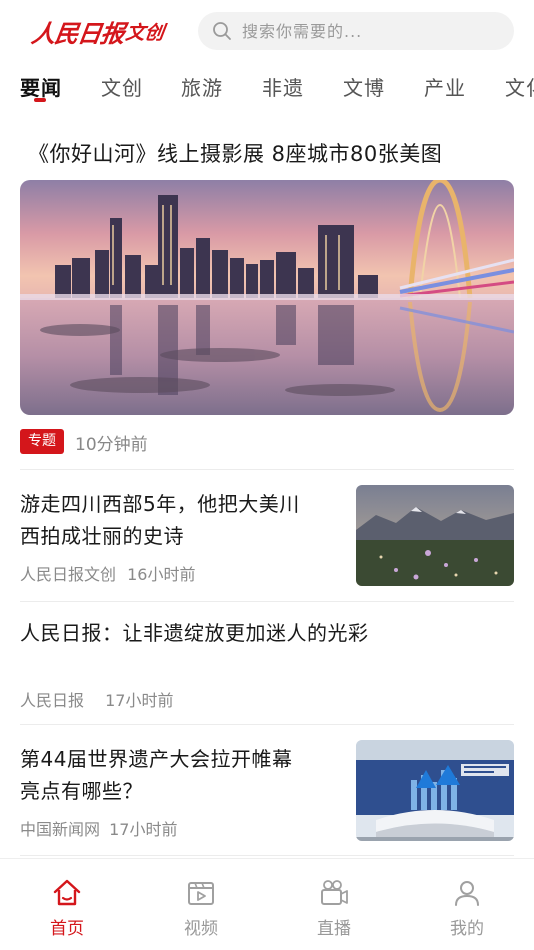  What do you see at coordinates (111, 445) in the screenshot?
I see `featured-time: 10分钟前` at bounding box center [111, 445].